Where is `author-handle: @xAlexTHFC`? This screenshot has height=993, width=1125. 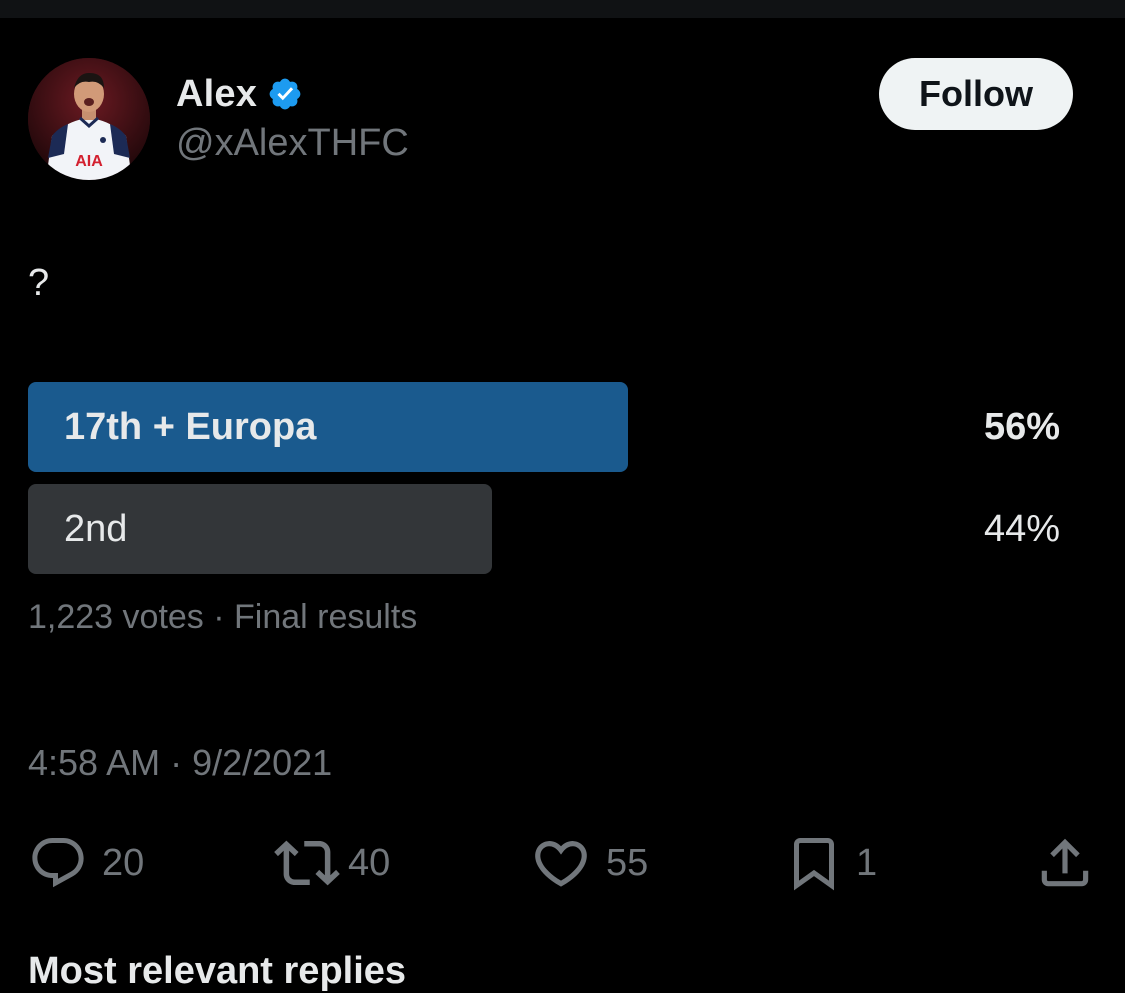
author-handle: @xAlexTHFC is located at coordinates (292, 143).